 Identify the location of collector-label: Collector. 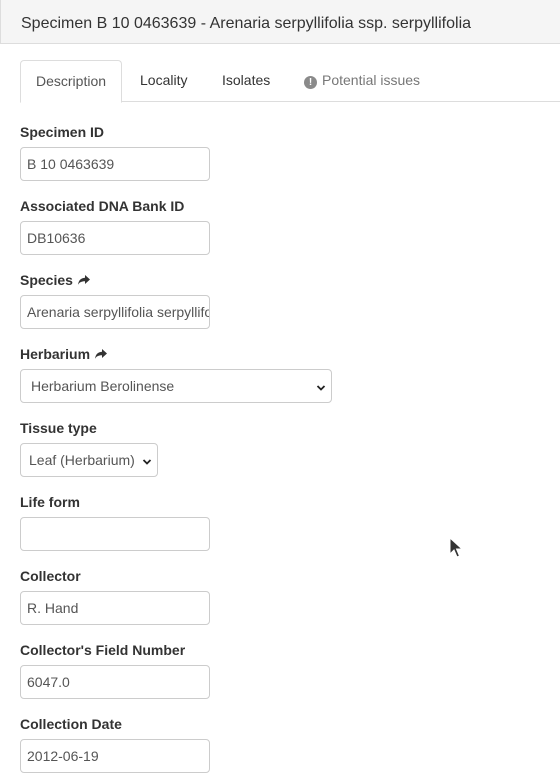
(50, 576).